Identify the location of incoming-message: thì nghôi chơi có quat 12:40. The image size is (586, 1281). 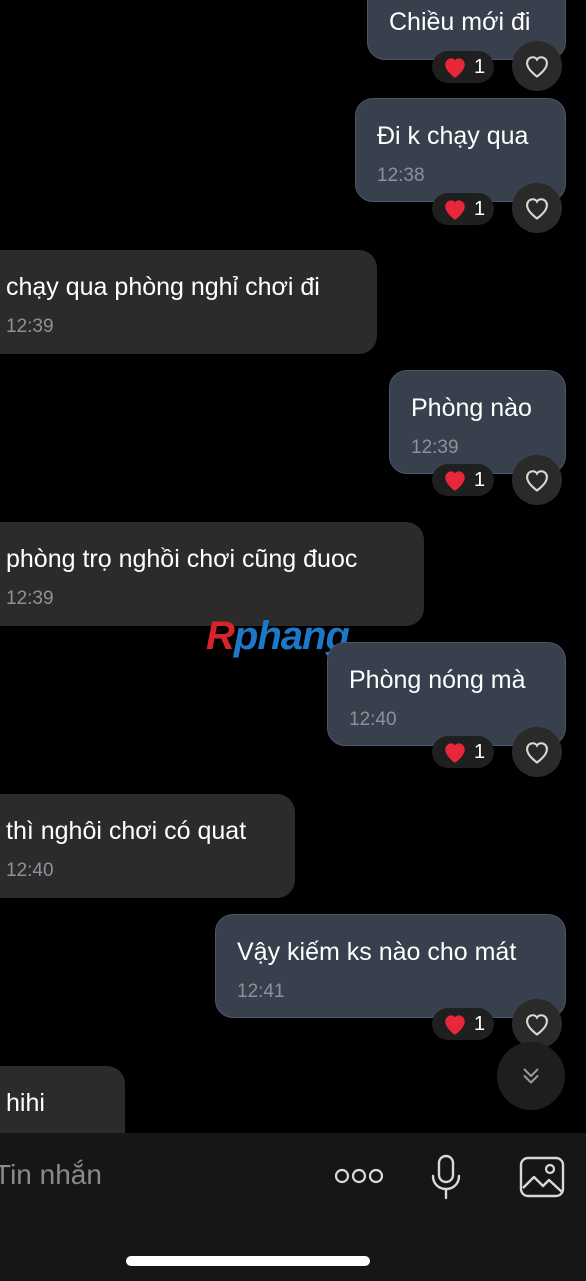
(147, 846).